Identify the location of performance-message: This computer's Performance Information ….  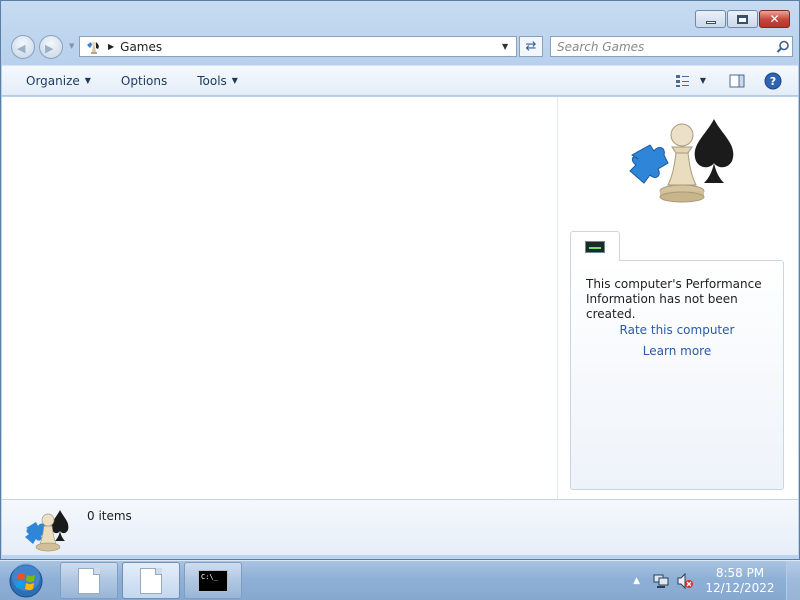
(674, 299).